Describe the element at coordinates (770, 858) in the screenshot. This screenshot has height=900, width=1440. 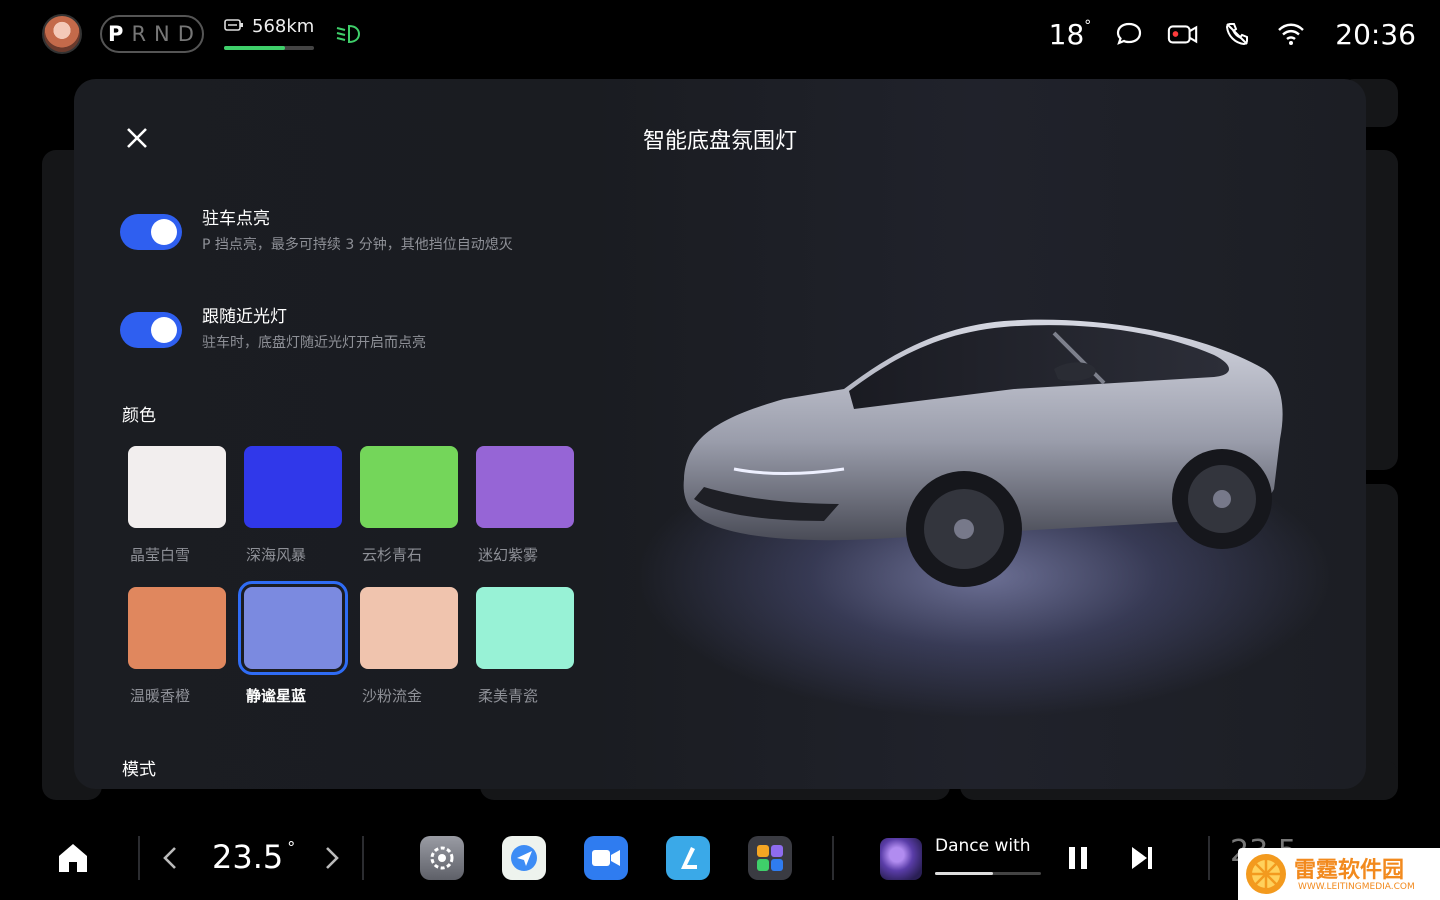
I see `app-grid-icon` at that location.